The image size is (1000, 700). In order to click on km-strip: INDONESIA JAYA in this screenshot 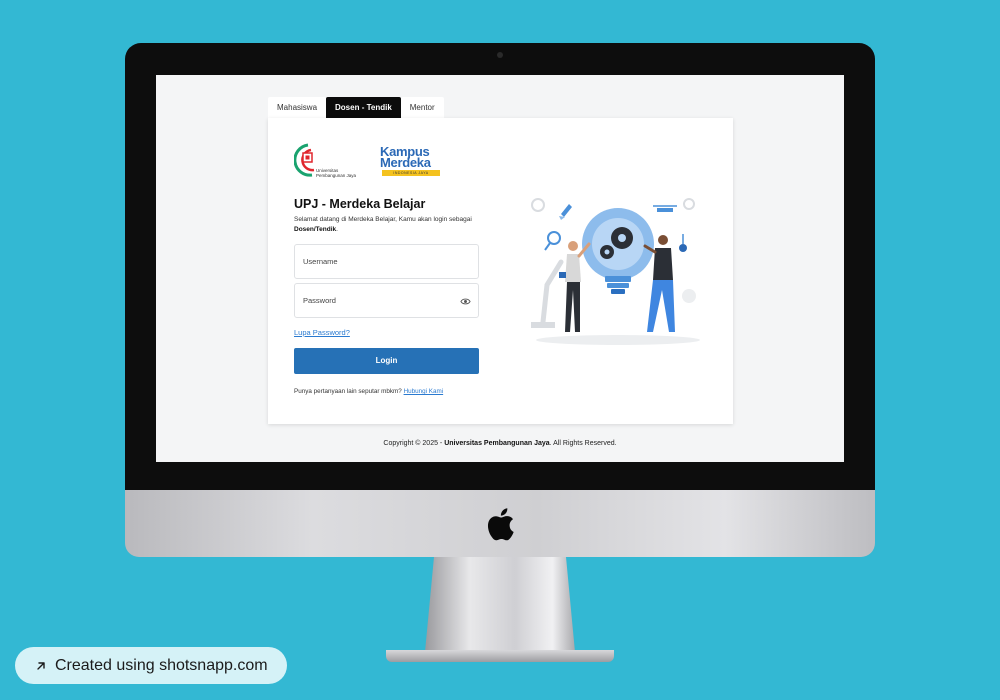, I will do `click(411, 173)`.